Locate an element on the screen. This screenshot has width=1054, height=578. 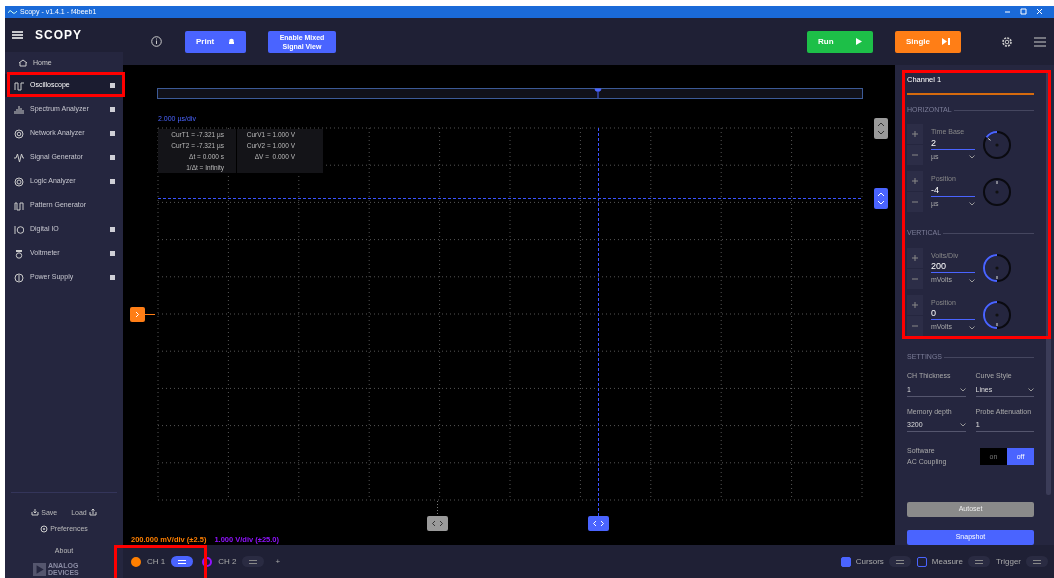
menu-label: Trigger is located at coordinates (1008, 561).